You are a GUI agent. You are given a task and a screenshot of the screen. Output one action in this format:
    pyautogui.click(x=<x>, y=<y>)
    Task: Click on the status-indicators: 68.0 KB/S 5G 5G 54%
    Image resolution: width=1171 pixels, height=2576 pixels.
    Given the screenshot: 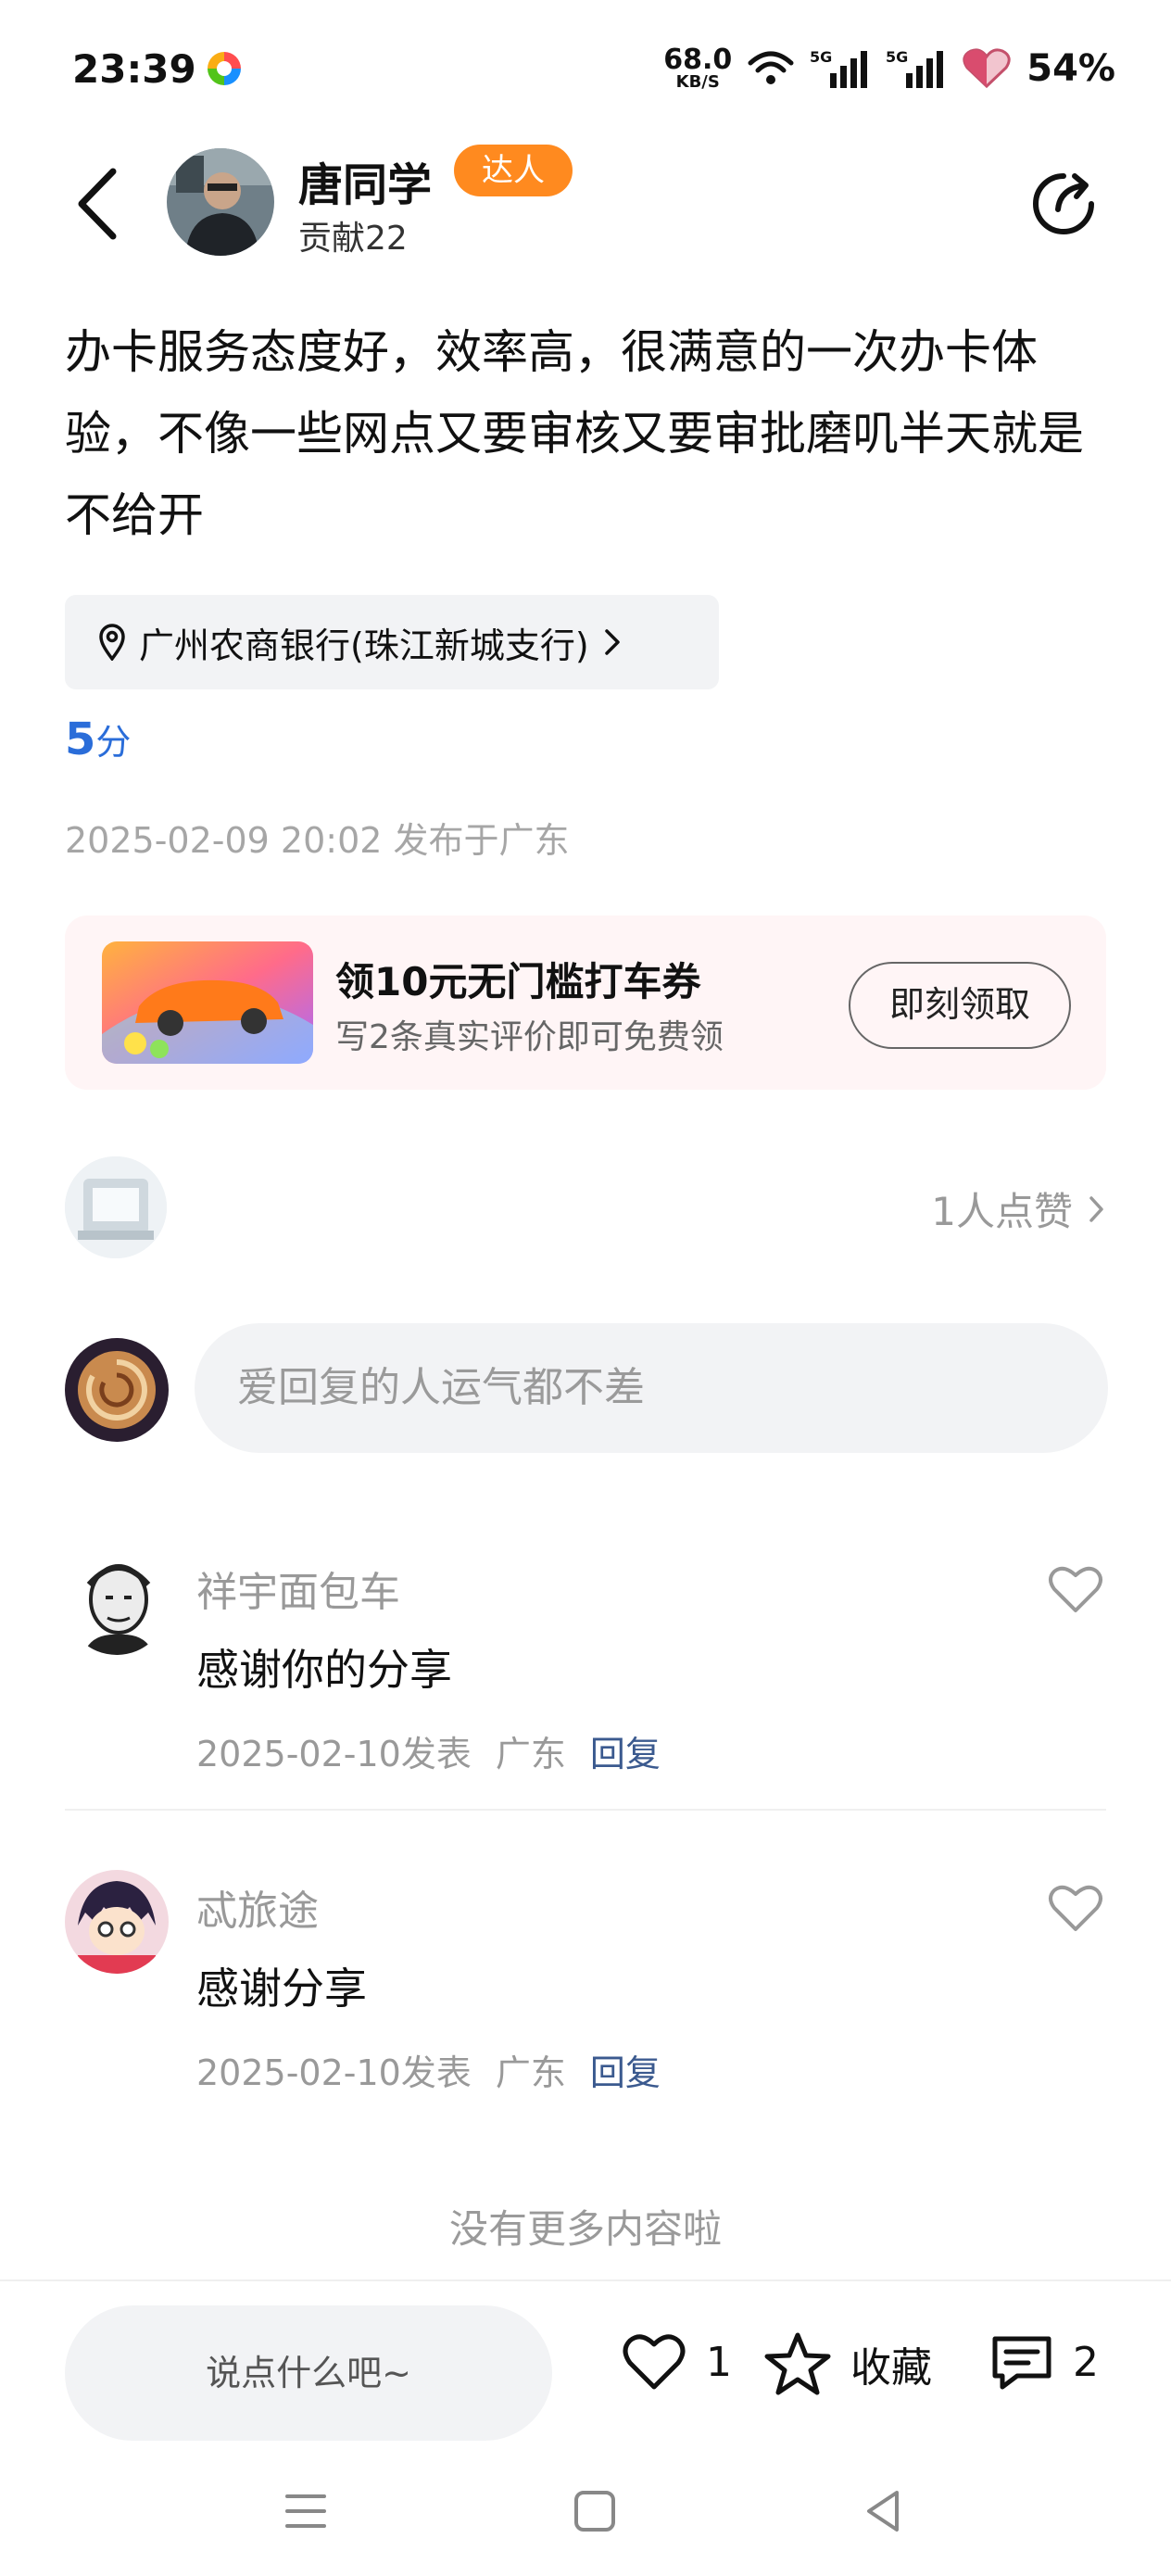 What is the action you would take?
    pyautogui.click(x=889, y=68)
    